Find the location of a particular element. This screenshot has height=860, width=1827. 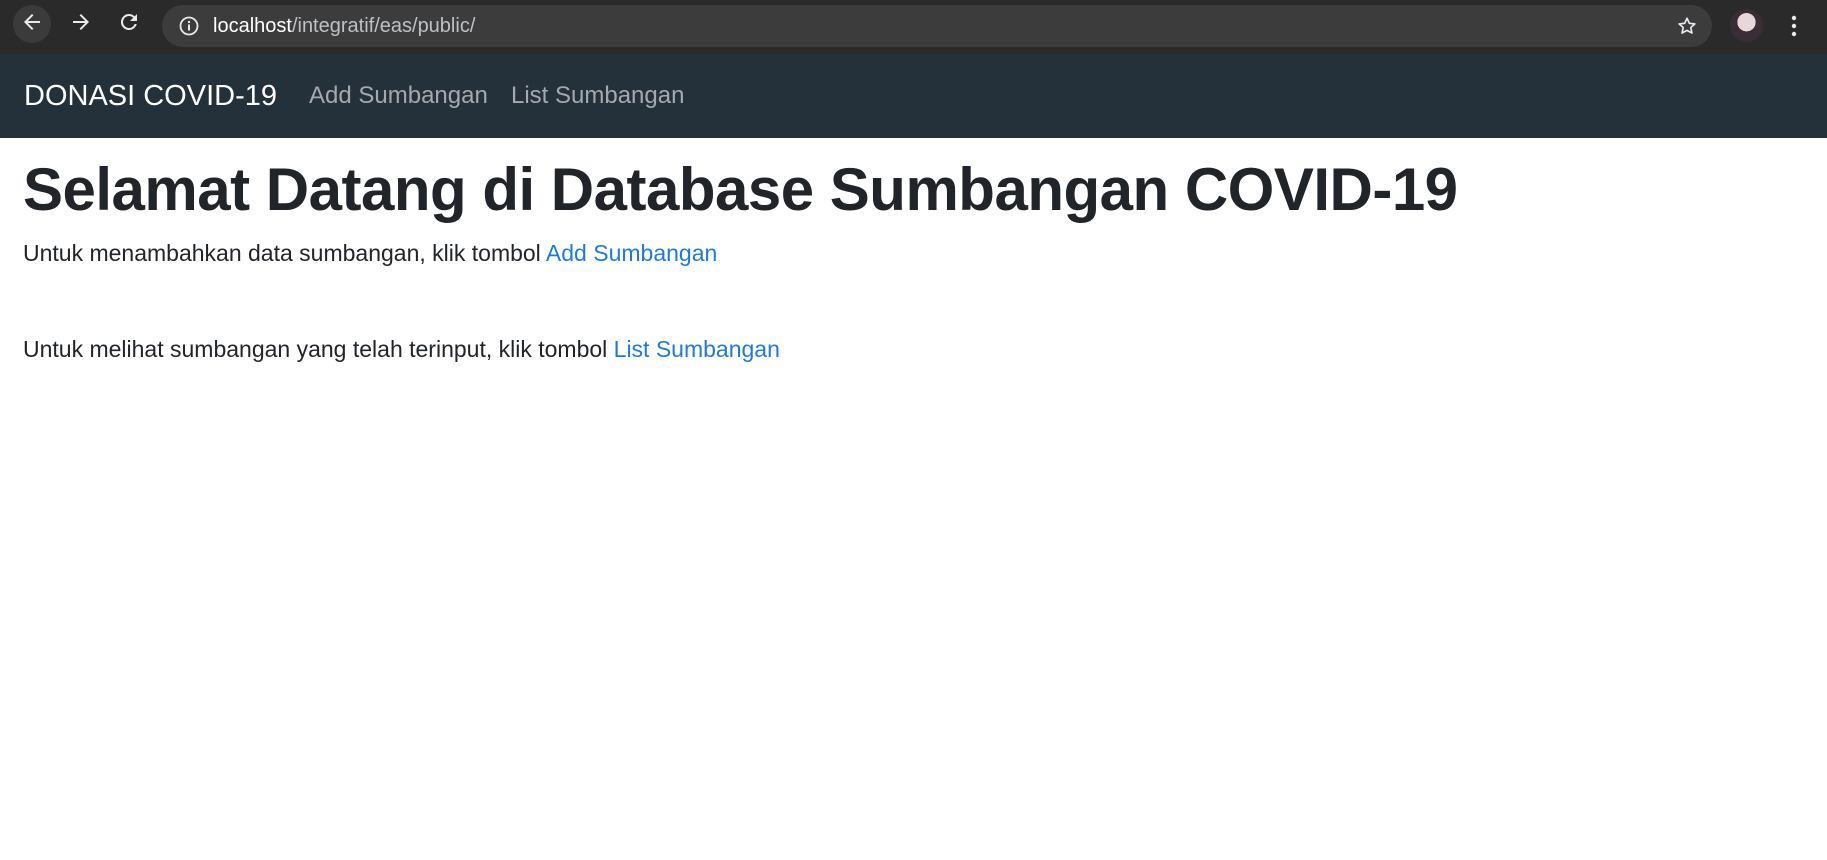

nav-link-add-sumbangan: Add Sumbangan is located at coordinates (398, 96).